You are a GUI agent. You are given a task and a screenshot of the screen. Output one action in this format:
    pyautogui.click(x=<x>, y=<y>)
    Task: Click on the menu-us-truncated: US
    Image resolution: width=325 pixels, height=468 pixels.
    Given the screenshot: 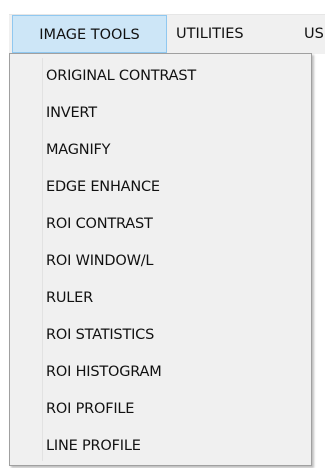 What is the action you would take?
    pyautogui.click(x=314, y=34)
    